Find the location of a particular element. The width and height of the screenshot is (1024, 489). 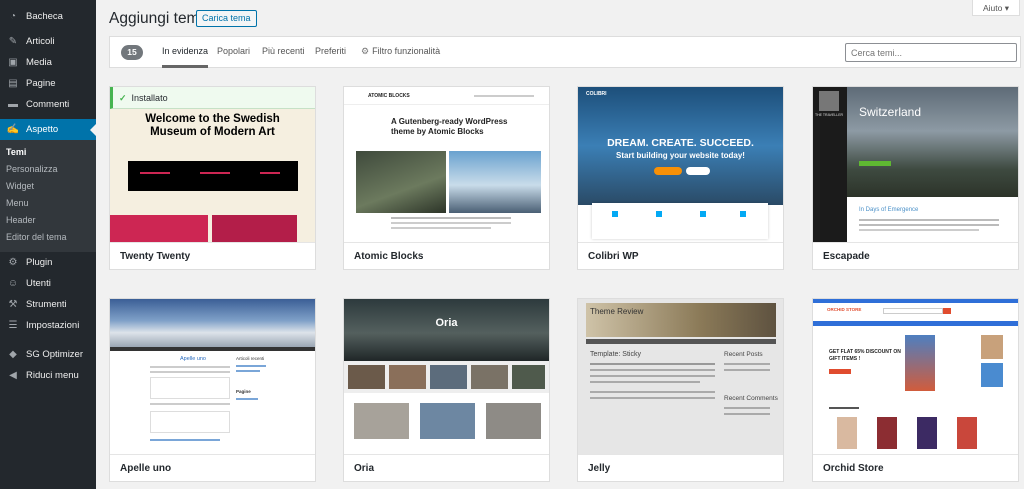

preview-logo: Oria is located at coordinates (446, 323).